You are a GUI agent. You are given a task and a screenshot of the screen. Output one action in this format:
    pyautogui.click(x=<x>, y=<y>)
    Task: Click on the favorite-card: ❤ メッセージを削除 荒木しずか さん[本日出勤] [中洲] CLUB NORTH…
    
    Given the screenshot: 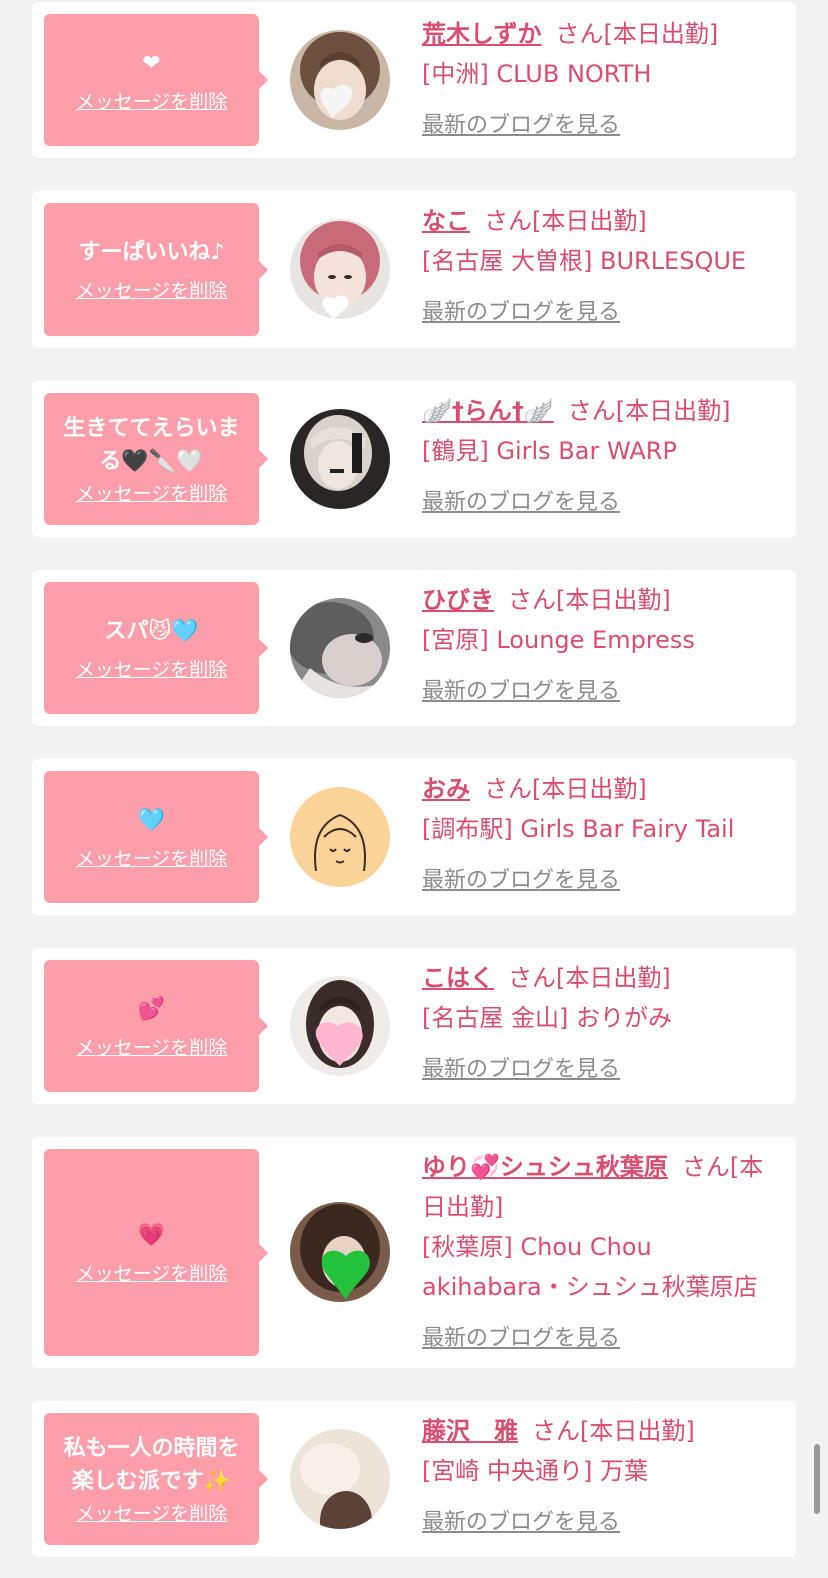 What is the action you would take?
    pyautogui.click(x=414, y=80)
    